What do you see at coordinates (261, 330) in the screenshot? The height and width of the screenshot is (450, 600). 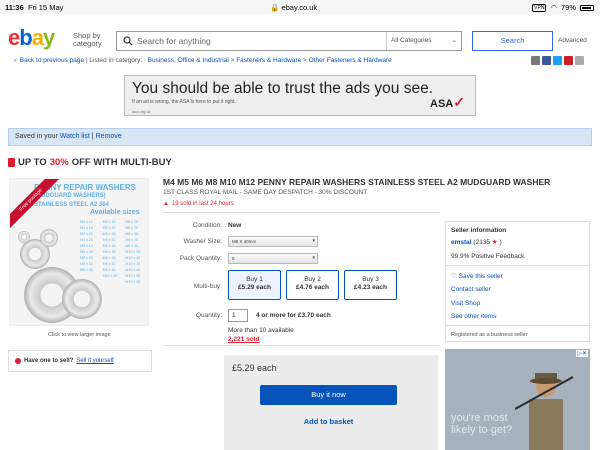 I see `available-count: More than 10 available` at bounding box center [261, 330].